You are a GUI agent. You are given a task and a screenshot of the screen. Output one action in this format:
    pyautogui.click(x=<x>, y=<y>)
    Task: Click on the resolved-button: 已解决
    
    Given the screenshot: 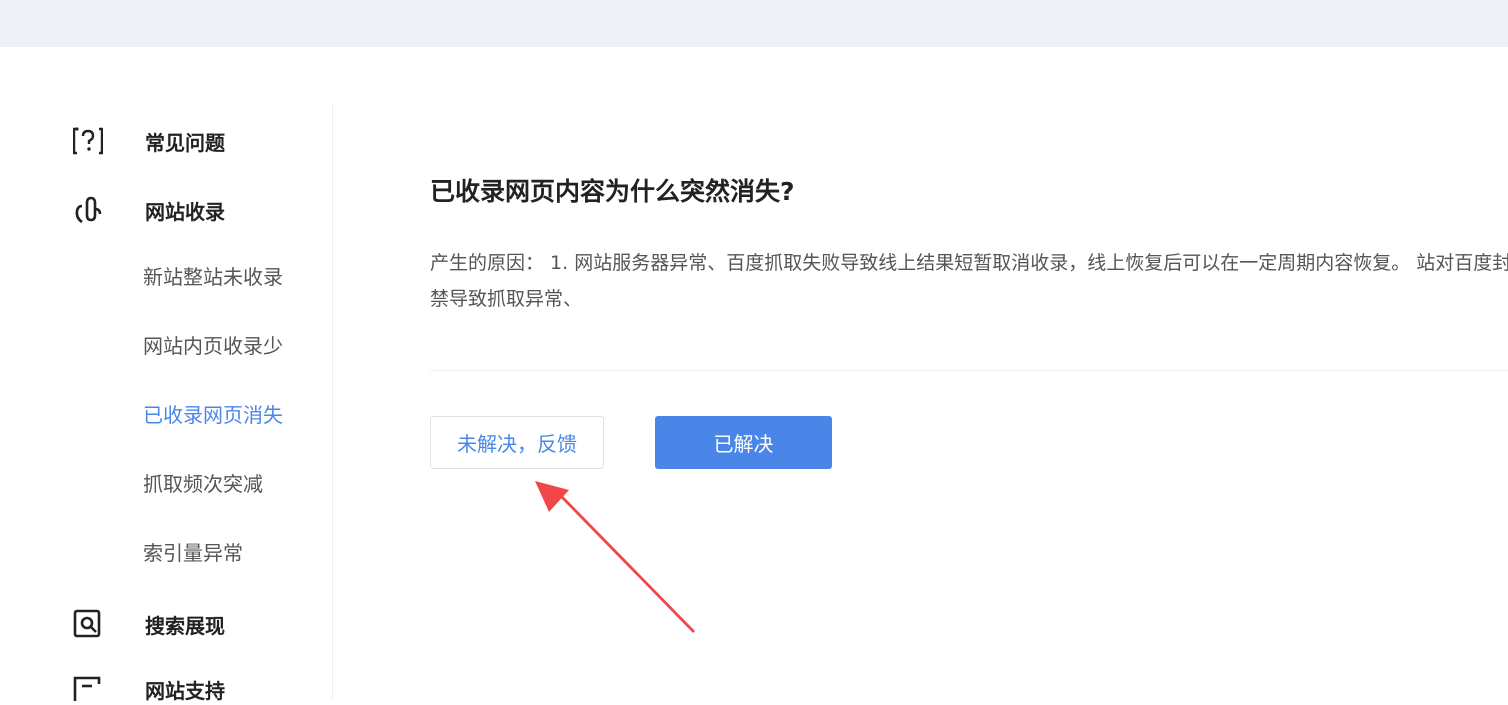 What is the action you would take?
    pyautogui.click(x=743, y=442)
    